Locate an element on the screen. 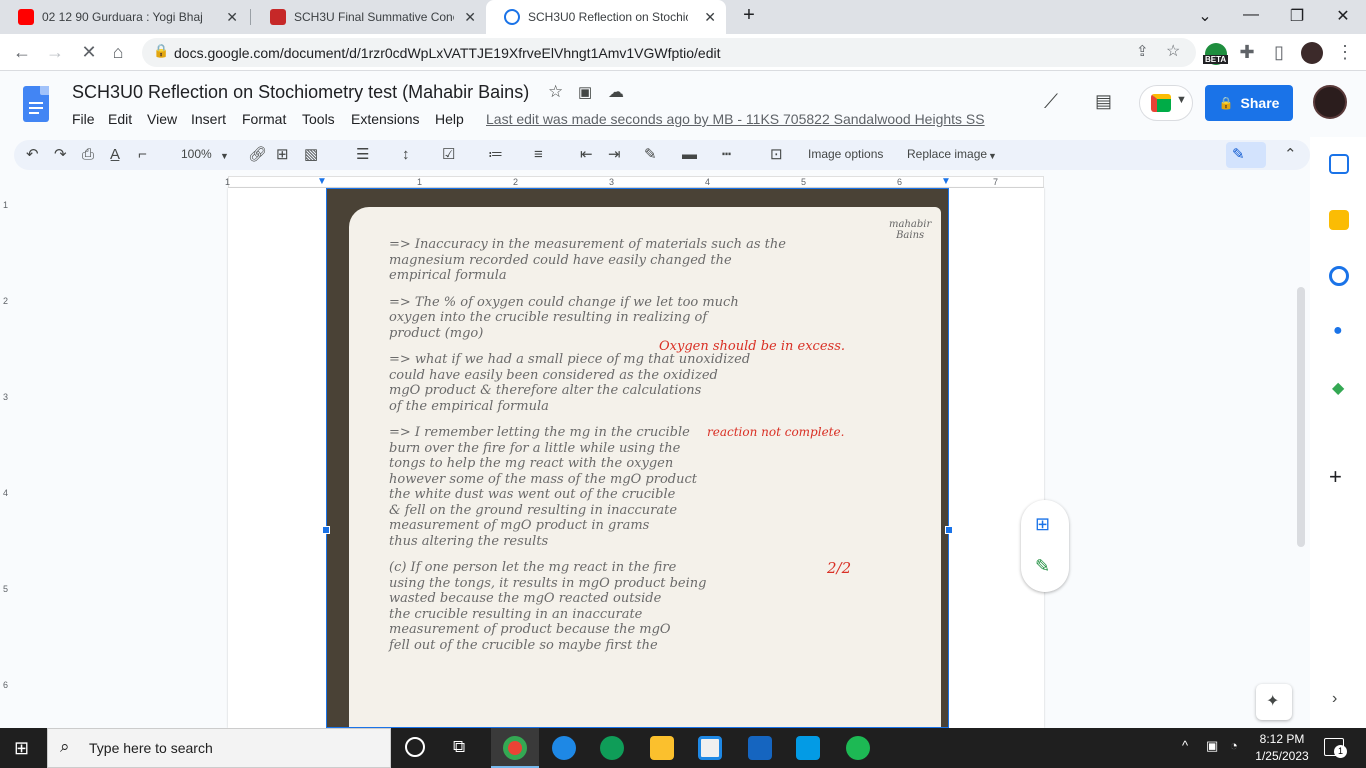 This screenshot has height=768, width=1366. extensions-puzzle-icon: ✚ is located at coordinates (1247, 52).